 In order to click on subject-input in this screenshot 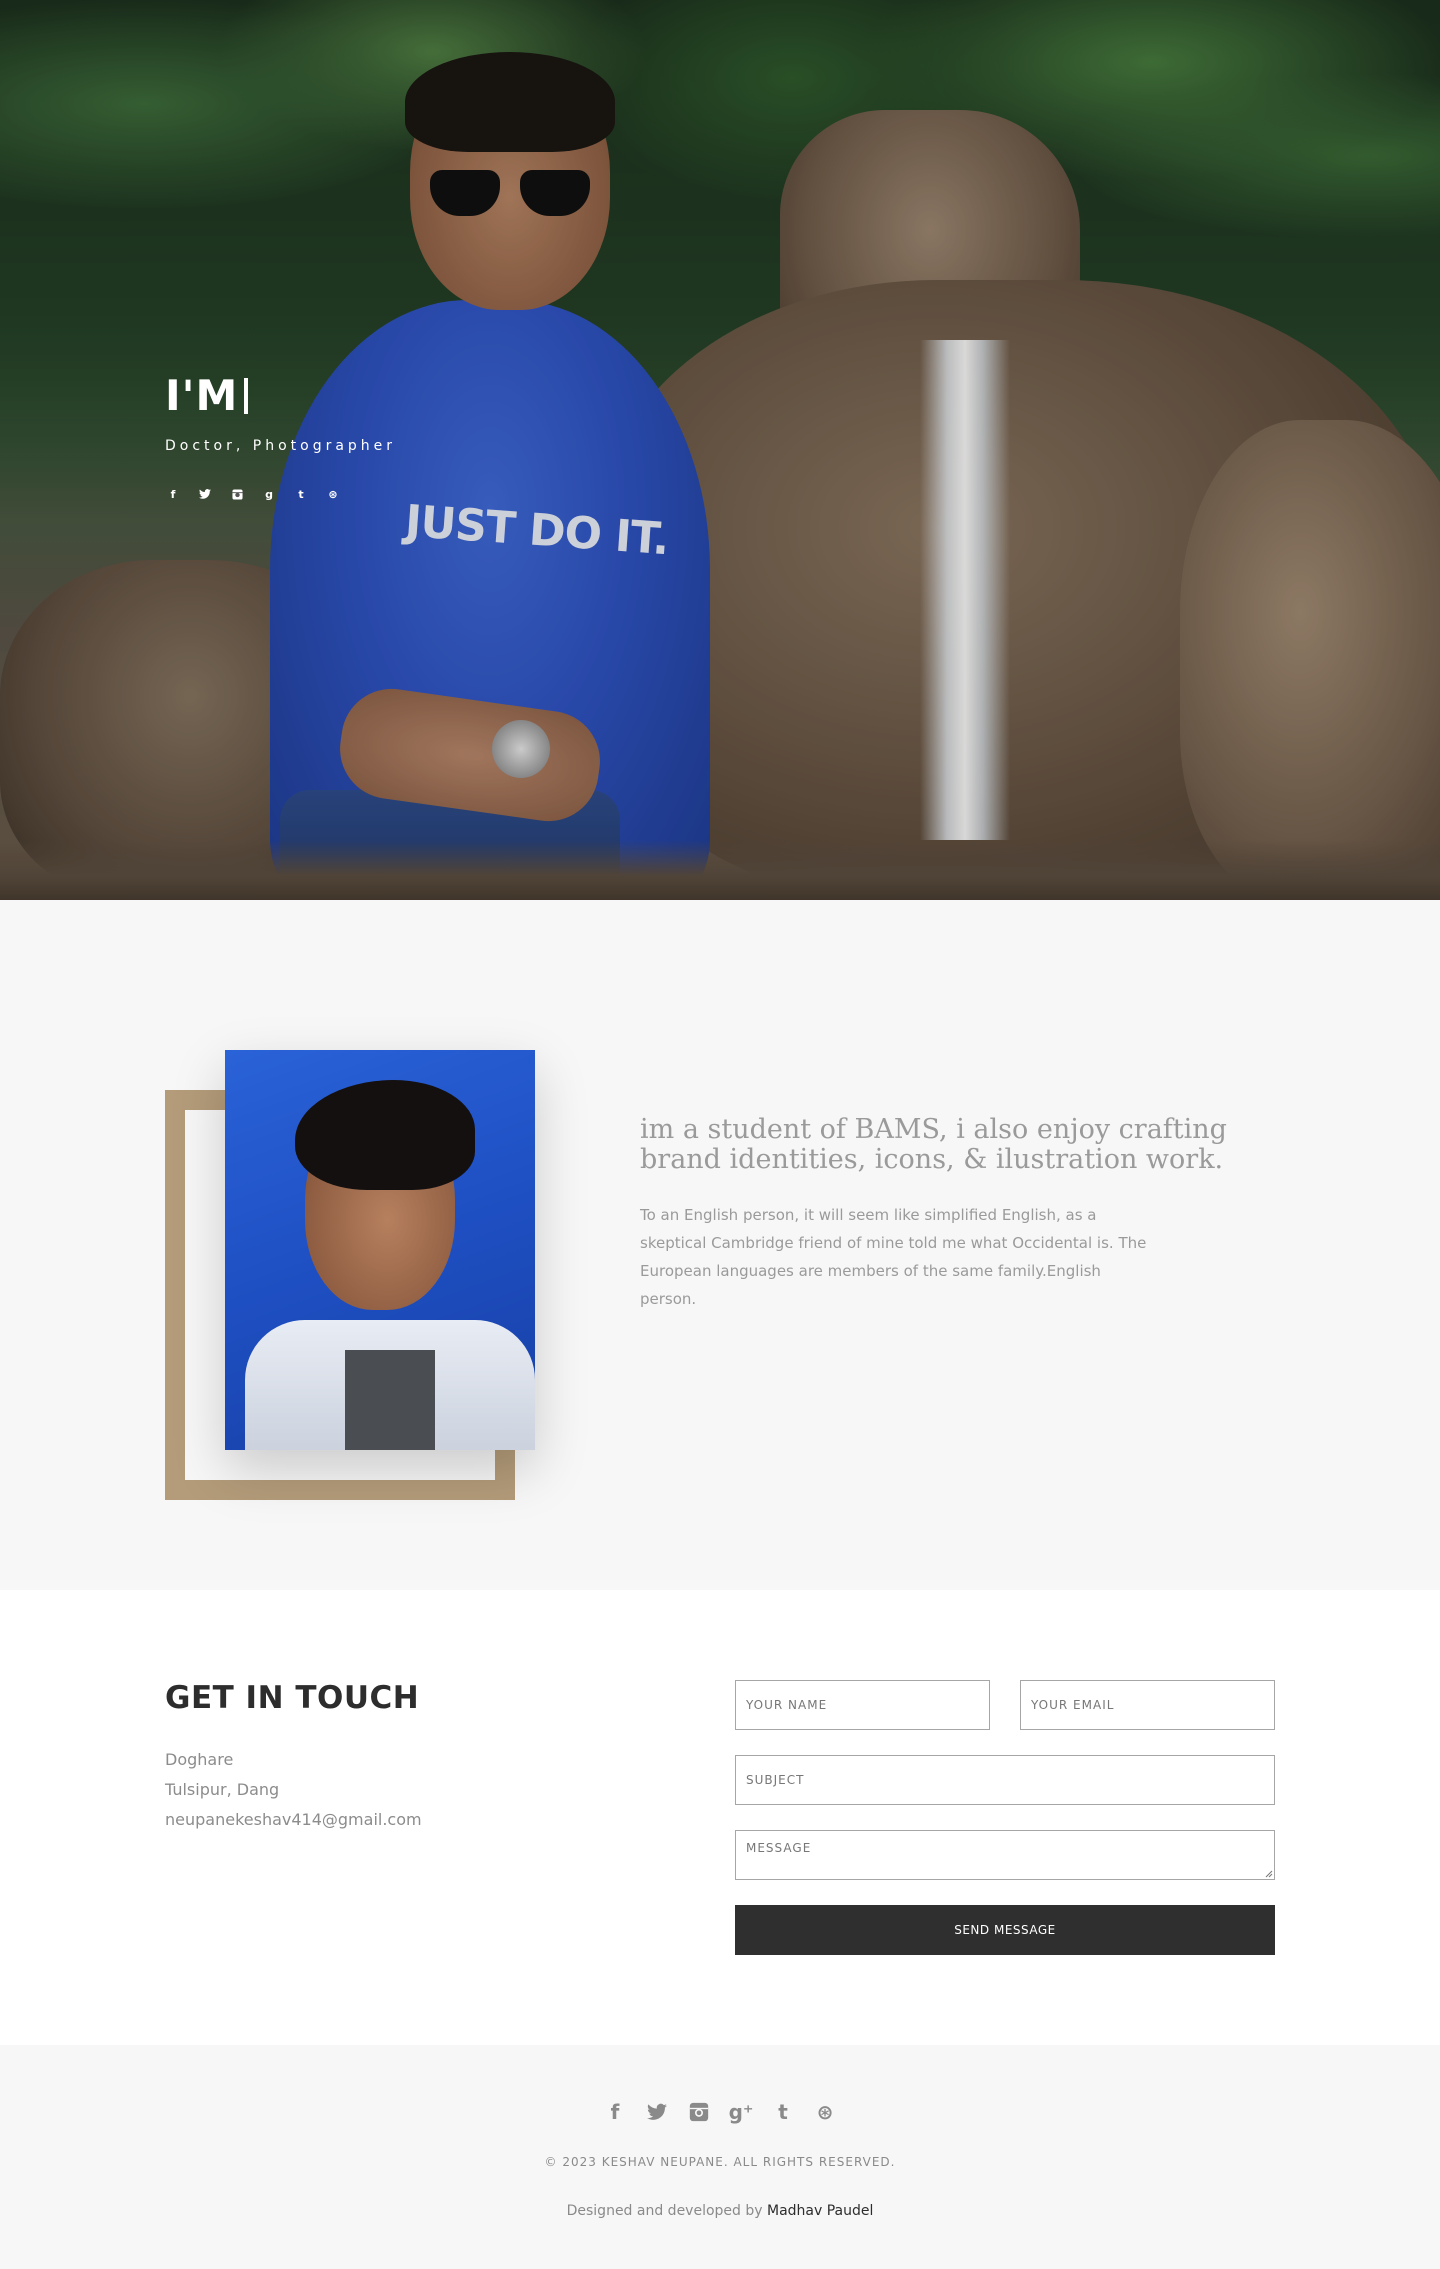, I will do `click(1005, 1780)`.